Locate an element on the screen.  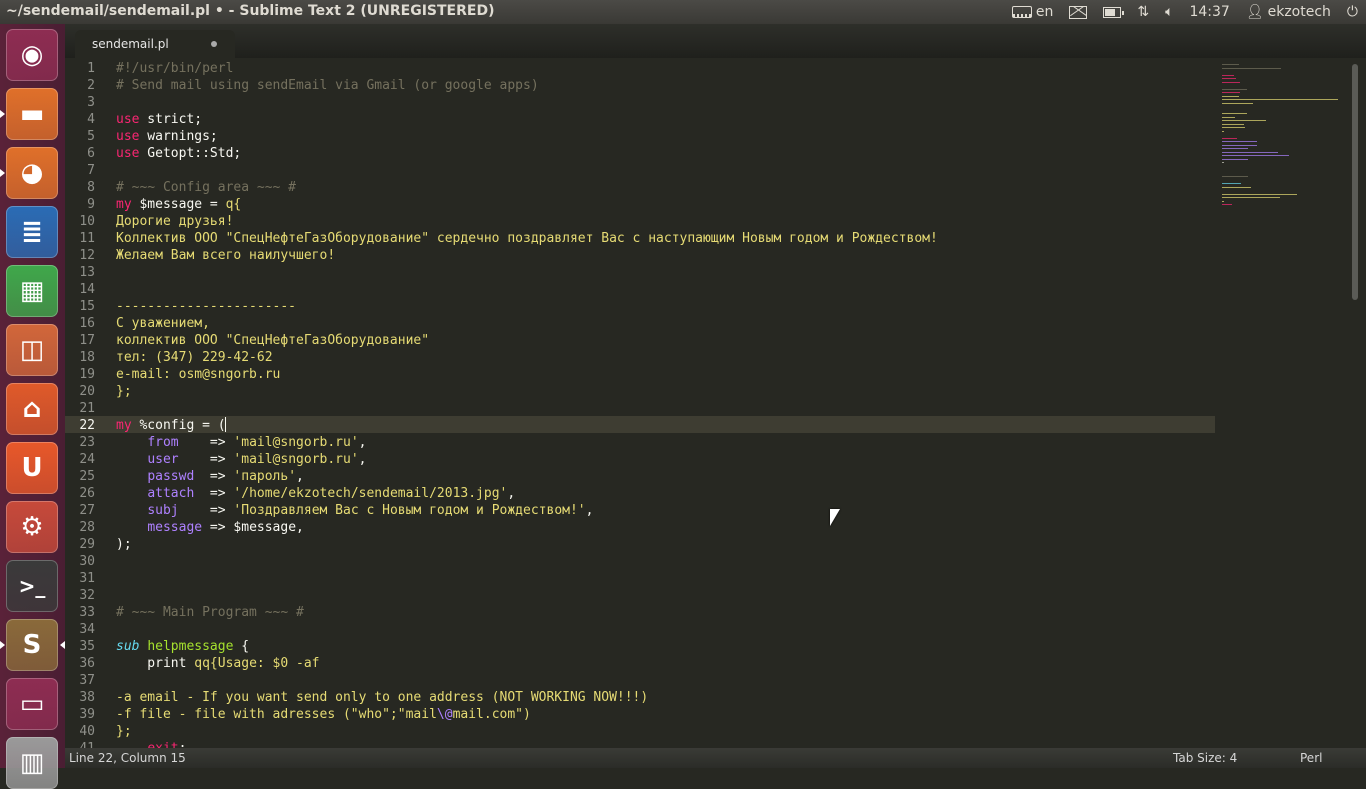
code-token: Getopt::Std; is located at coordinates (190, 153).